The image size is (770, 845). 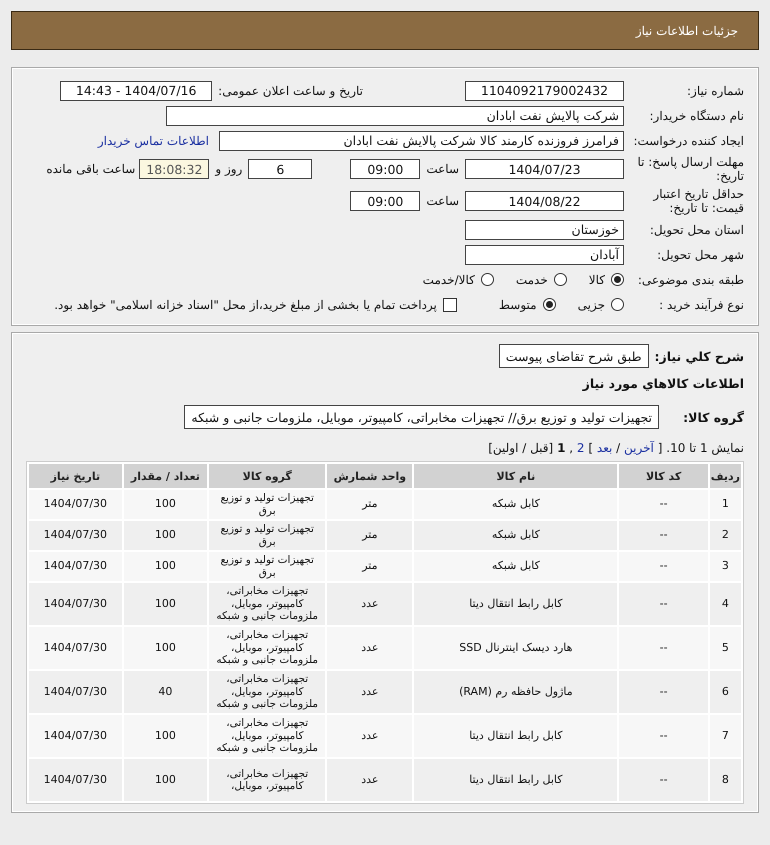 What do you see at coordinates (696, 115) in the screenshot?
I see `field-label: نام دستگاه خریدار:` at bounding box center [696, 115].